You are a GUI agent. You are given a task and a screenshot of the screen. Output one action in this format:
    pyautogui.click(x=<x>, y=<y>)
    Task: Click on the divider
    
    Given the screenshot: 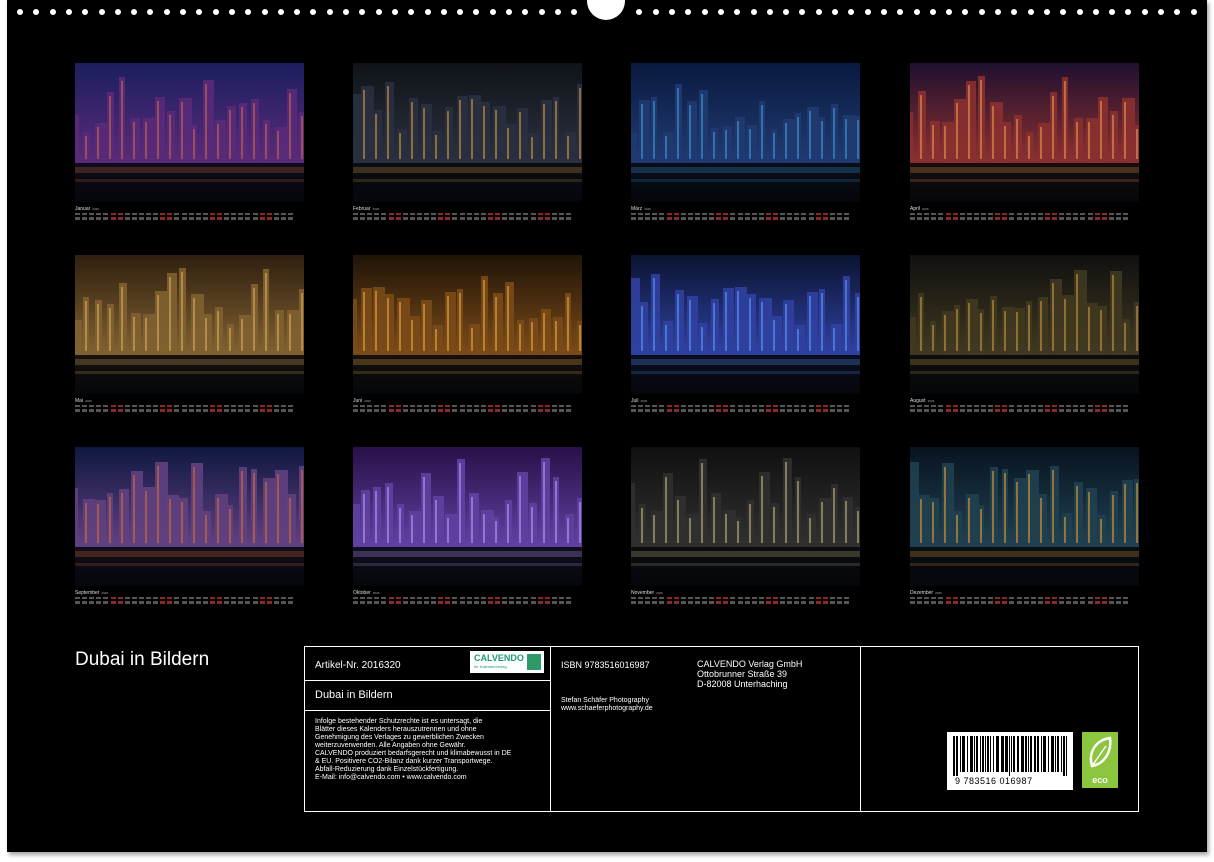 What is the action you would take?
    pyautogui.click(x=428, y=680)
    